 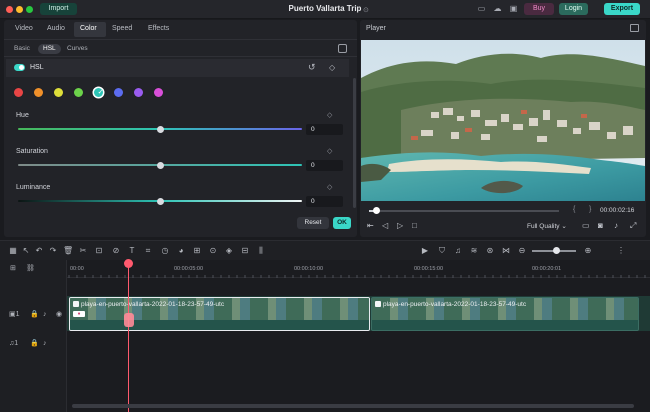 I want to click on ai-icon: ⊛, so click(x=490, y=251).